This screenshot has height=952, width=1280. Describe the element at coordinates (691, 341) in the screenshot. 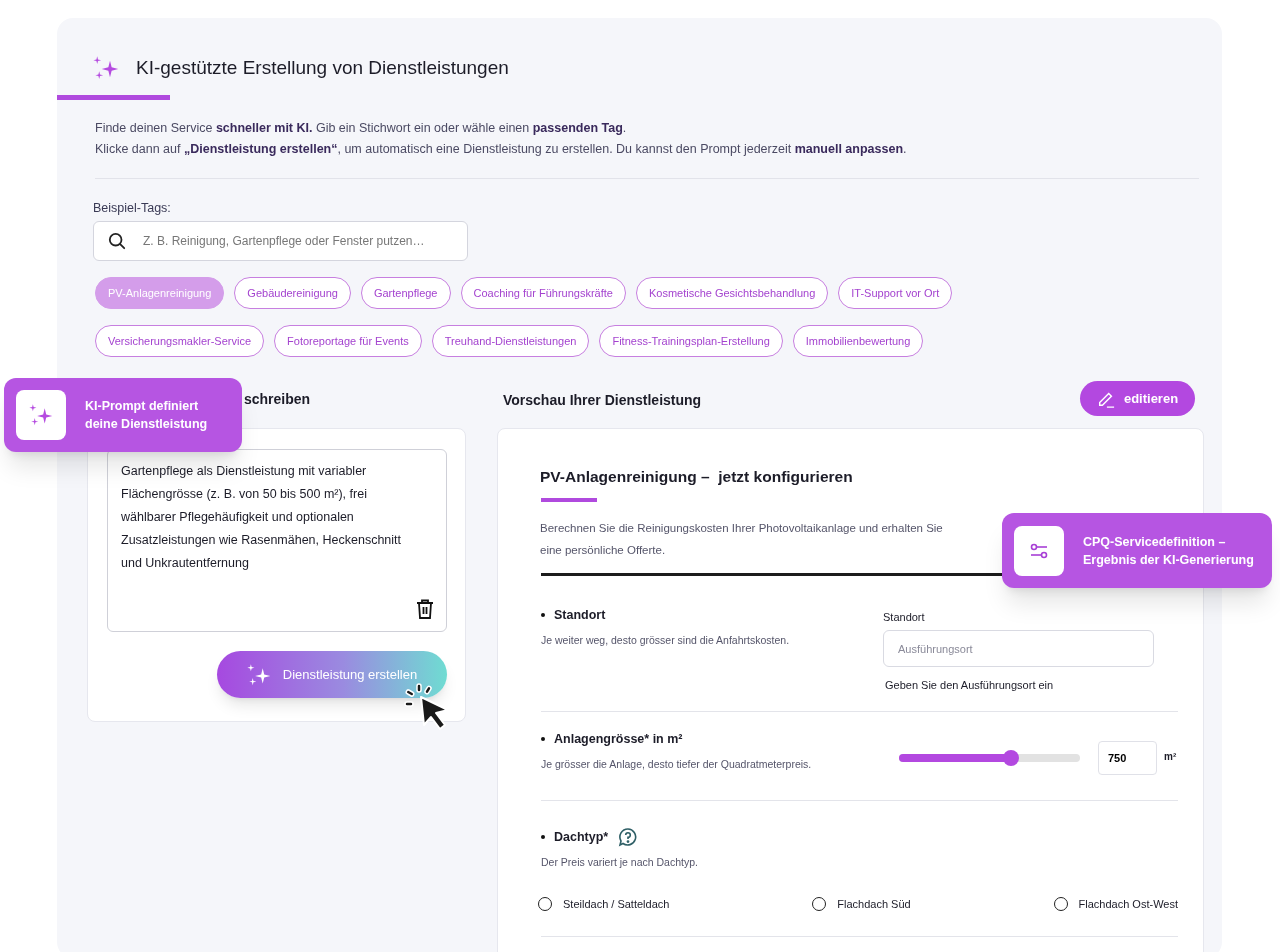

I see `tag-chip: Fitness-Trainingsplan-Erstellung` at that location.